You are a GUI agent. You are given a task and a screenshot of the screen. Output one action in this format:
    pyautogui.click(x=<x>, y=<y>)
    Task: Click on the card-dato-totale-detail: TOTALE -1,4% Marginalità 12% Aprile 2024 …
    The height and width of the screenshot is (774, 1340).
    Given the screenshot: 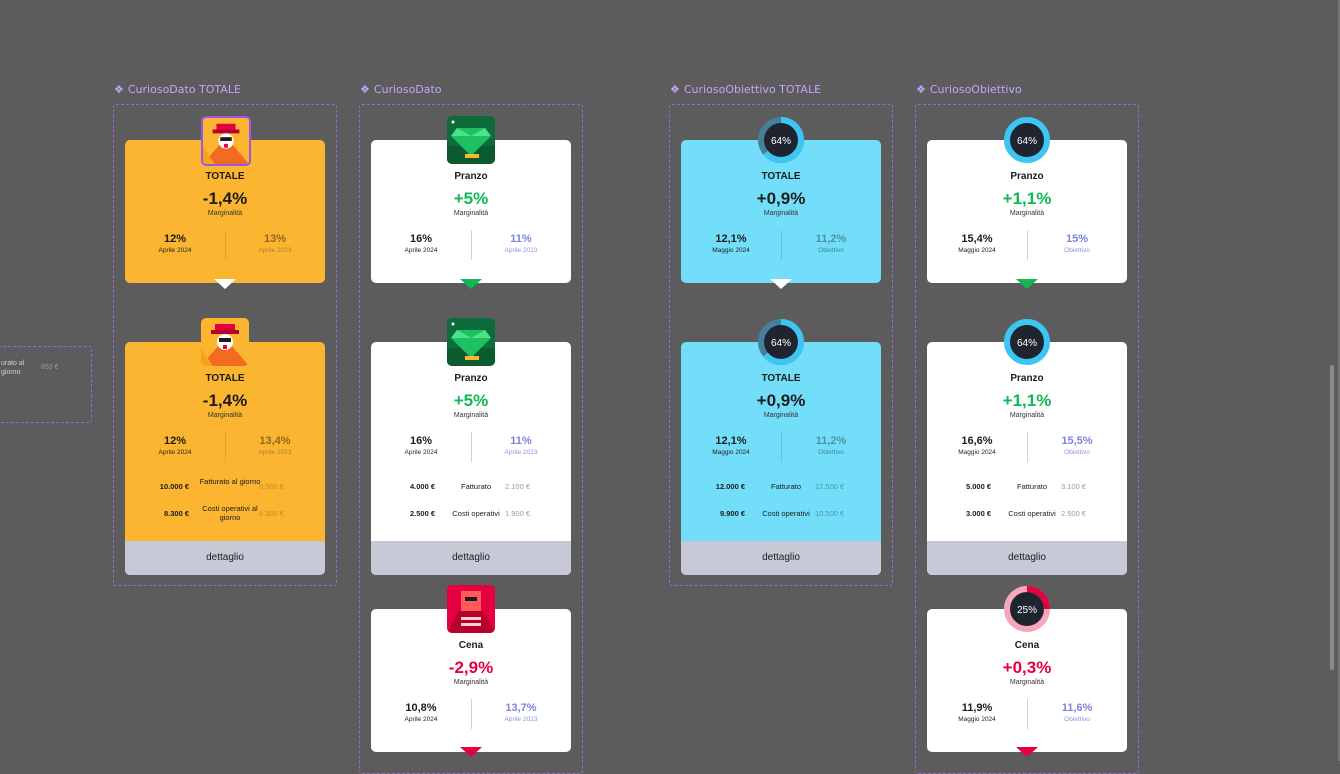 What is the action you would take?
    pyautogui.click(x=225, y=458)
    